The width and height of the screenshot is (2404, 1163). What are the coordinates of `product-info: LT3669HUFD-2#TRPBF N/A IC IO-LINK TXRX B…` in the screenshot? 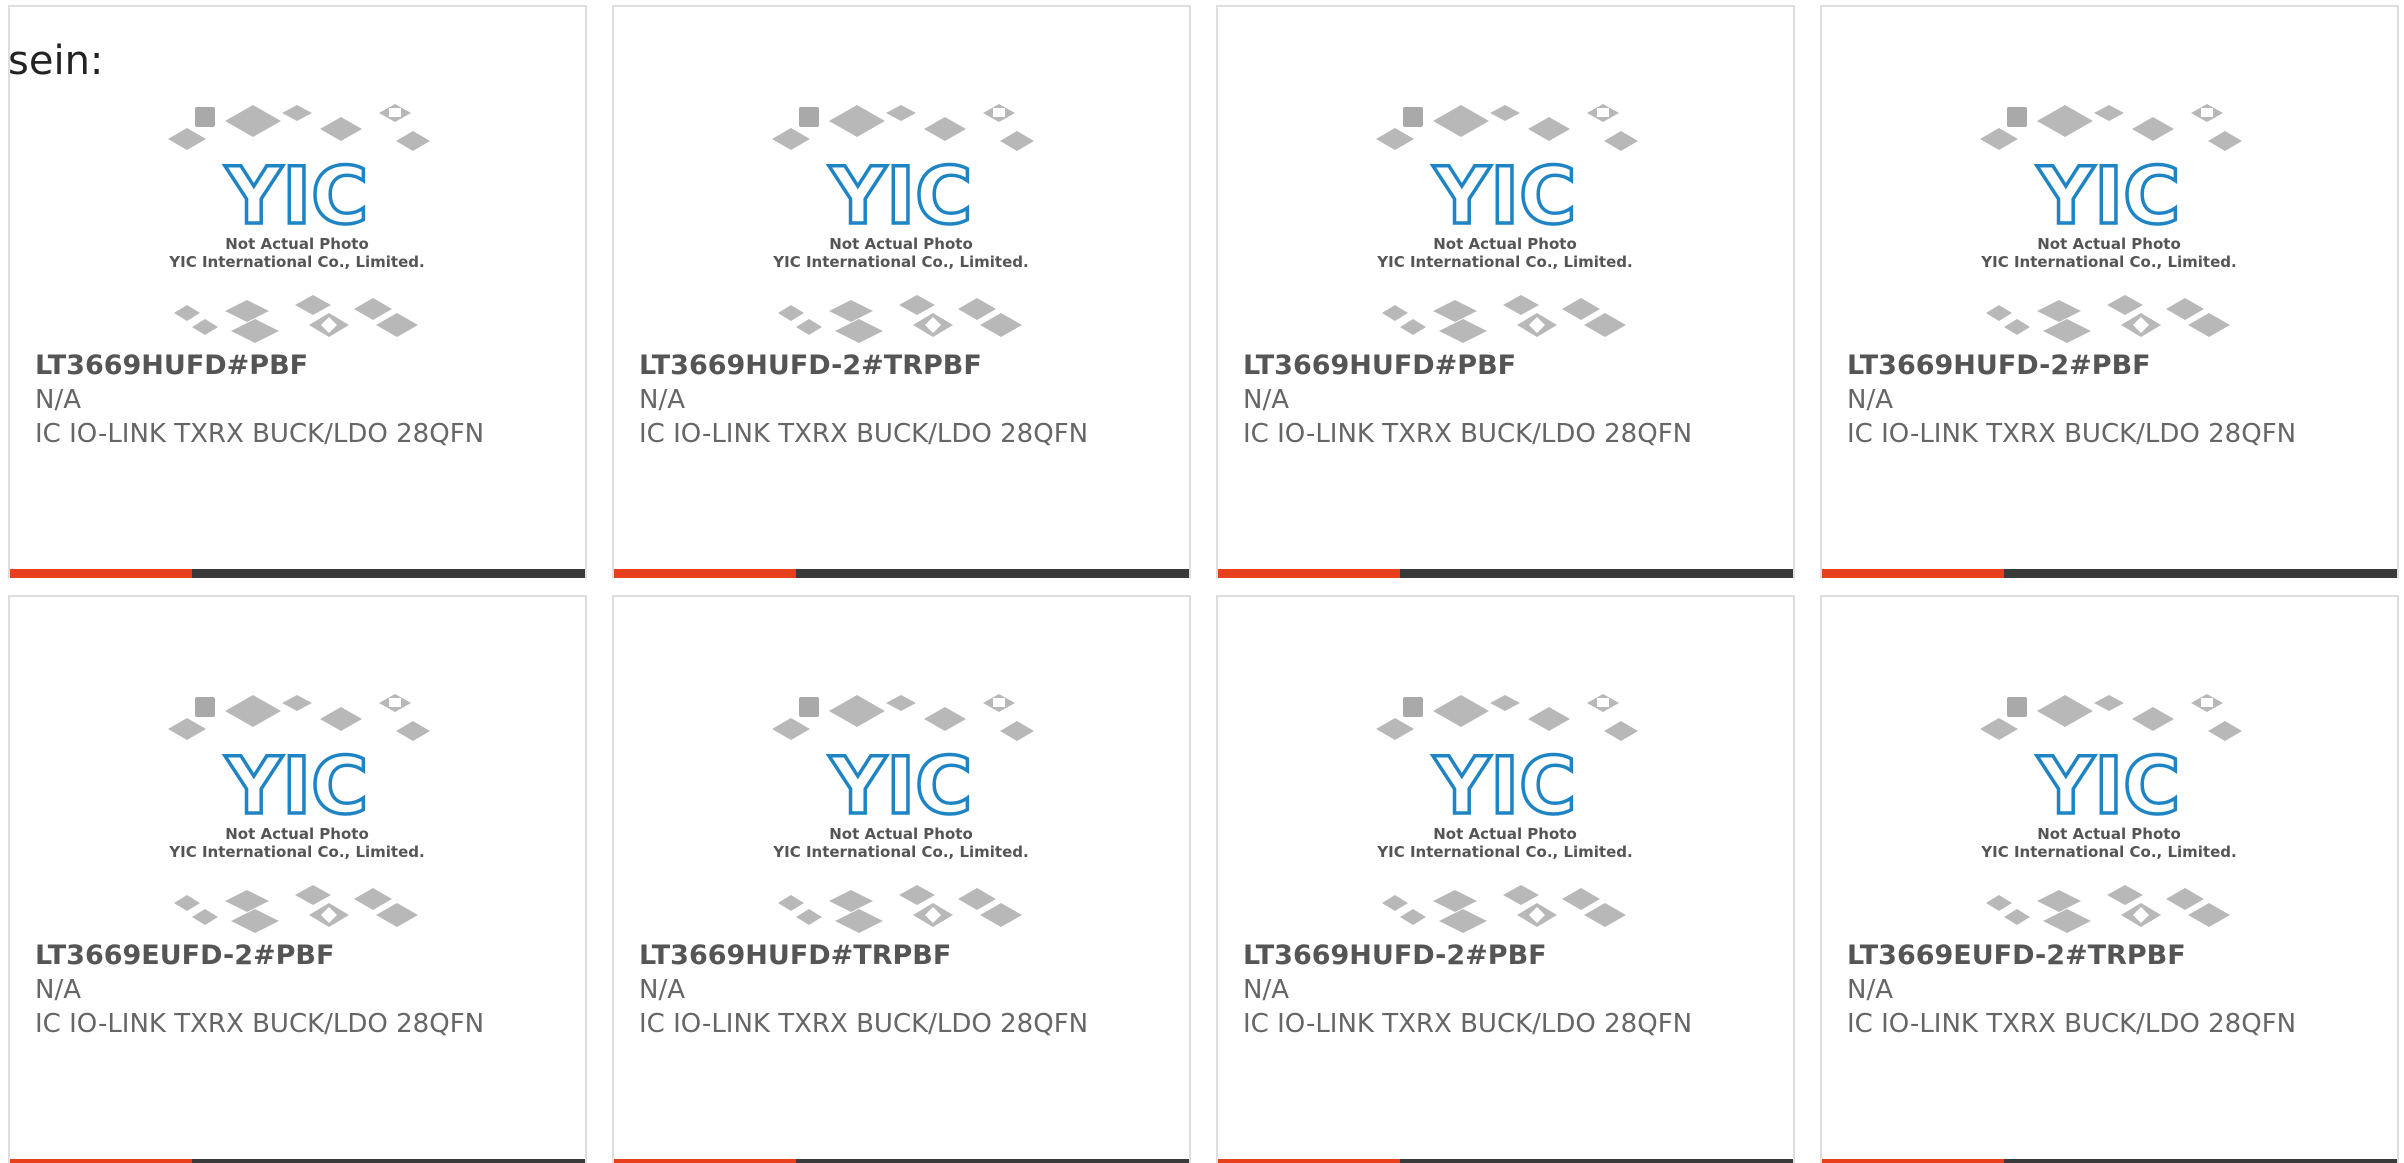 It's located at (899, 400).